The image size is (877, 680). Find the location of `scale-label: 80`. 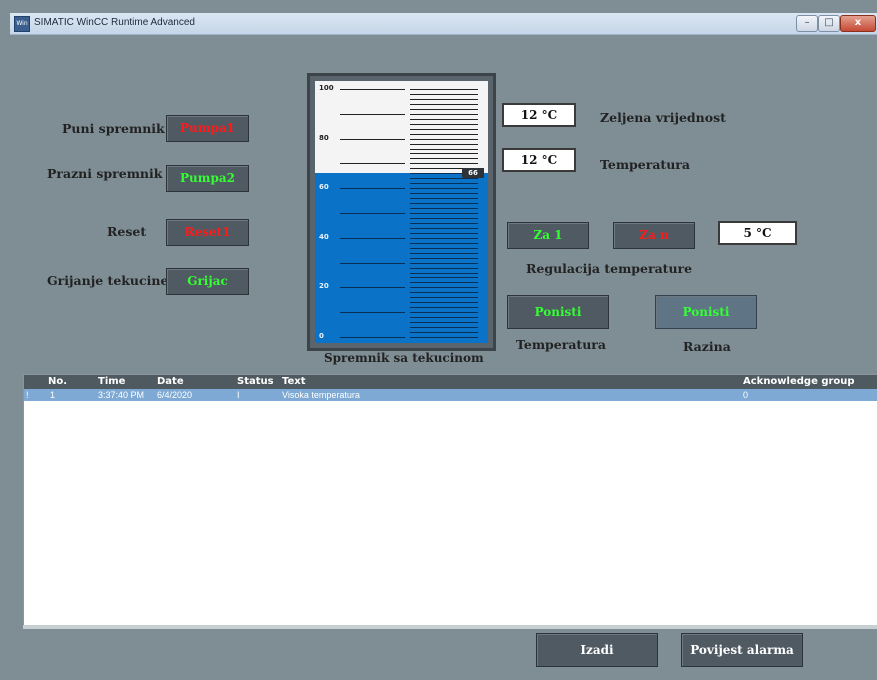

scale-label: 80 is located at coordinates (324, 137).